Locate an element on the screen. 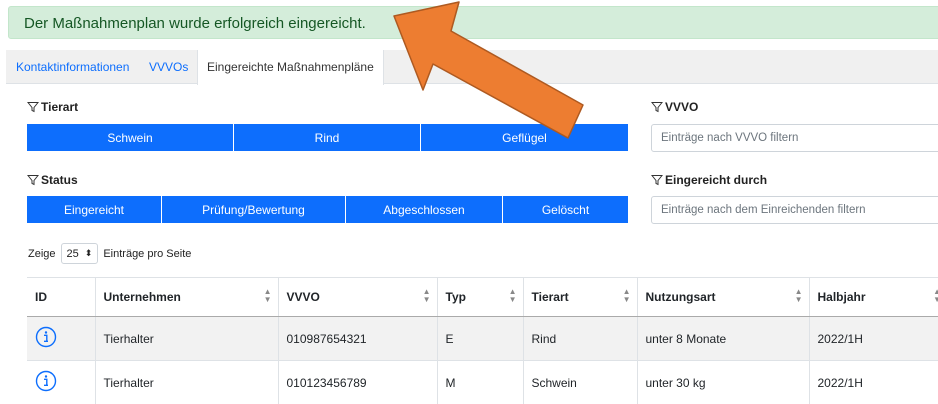 The height and width of the screenshot is (404, 938). eingereicht-durch-filter-input: Einträge nach dem Einreichenden filtern is located at coordinates (794, 210).